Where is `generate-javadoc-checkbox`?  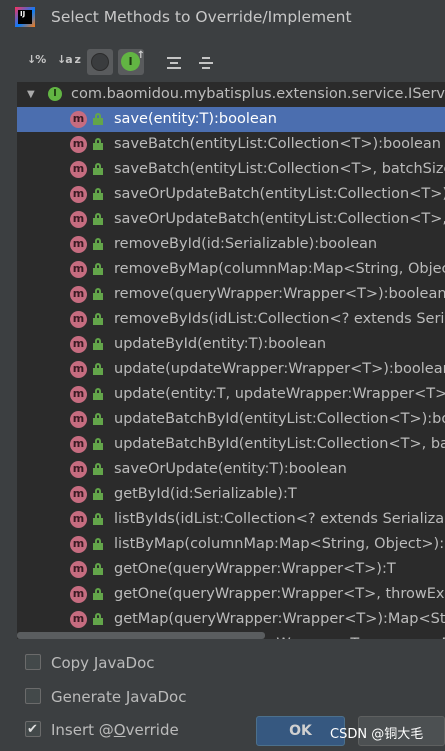
generate-javadoc-checkbox is located at coordinates (33, 696).